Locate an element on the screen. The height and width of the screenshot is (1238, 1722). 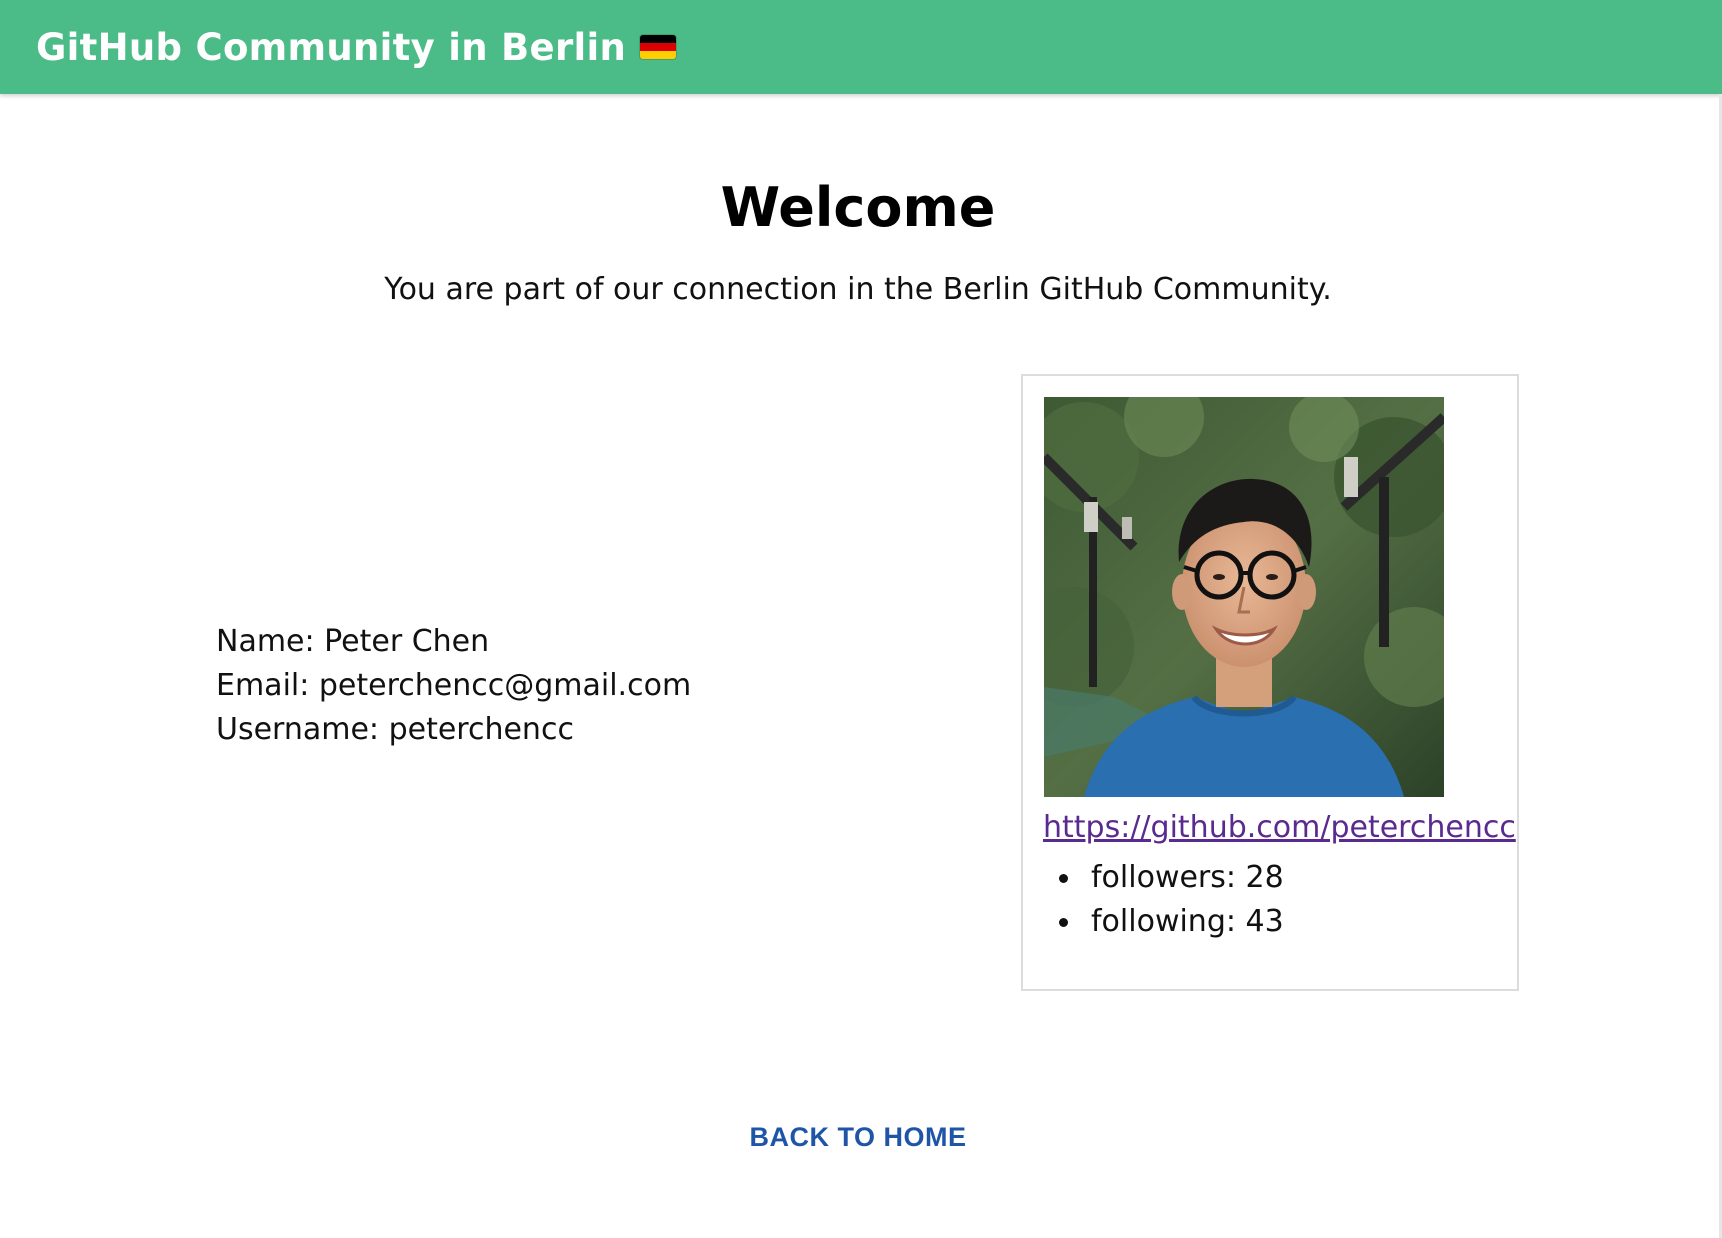
app-title-text: GitHub Community in Berlin is located at coordinates (331, 47).